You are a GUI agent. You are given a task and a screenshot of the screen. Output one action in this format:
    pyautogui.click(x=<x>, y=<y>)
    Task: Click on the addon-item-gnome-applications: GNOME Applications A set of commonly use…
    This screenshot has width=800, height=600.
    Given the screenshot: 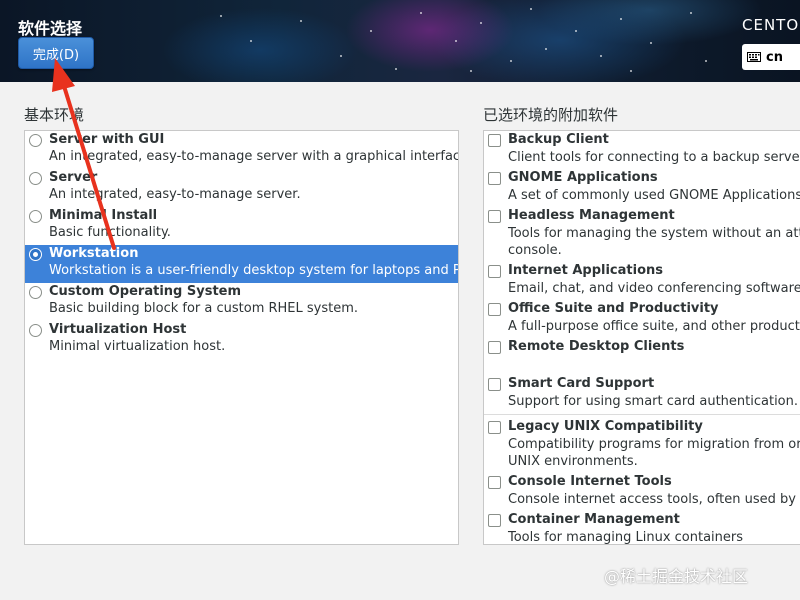 What is the action you would take?
    pyautogui.click(x=642, y=188)
    